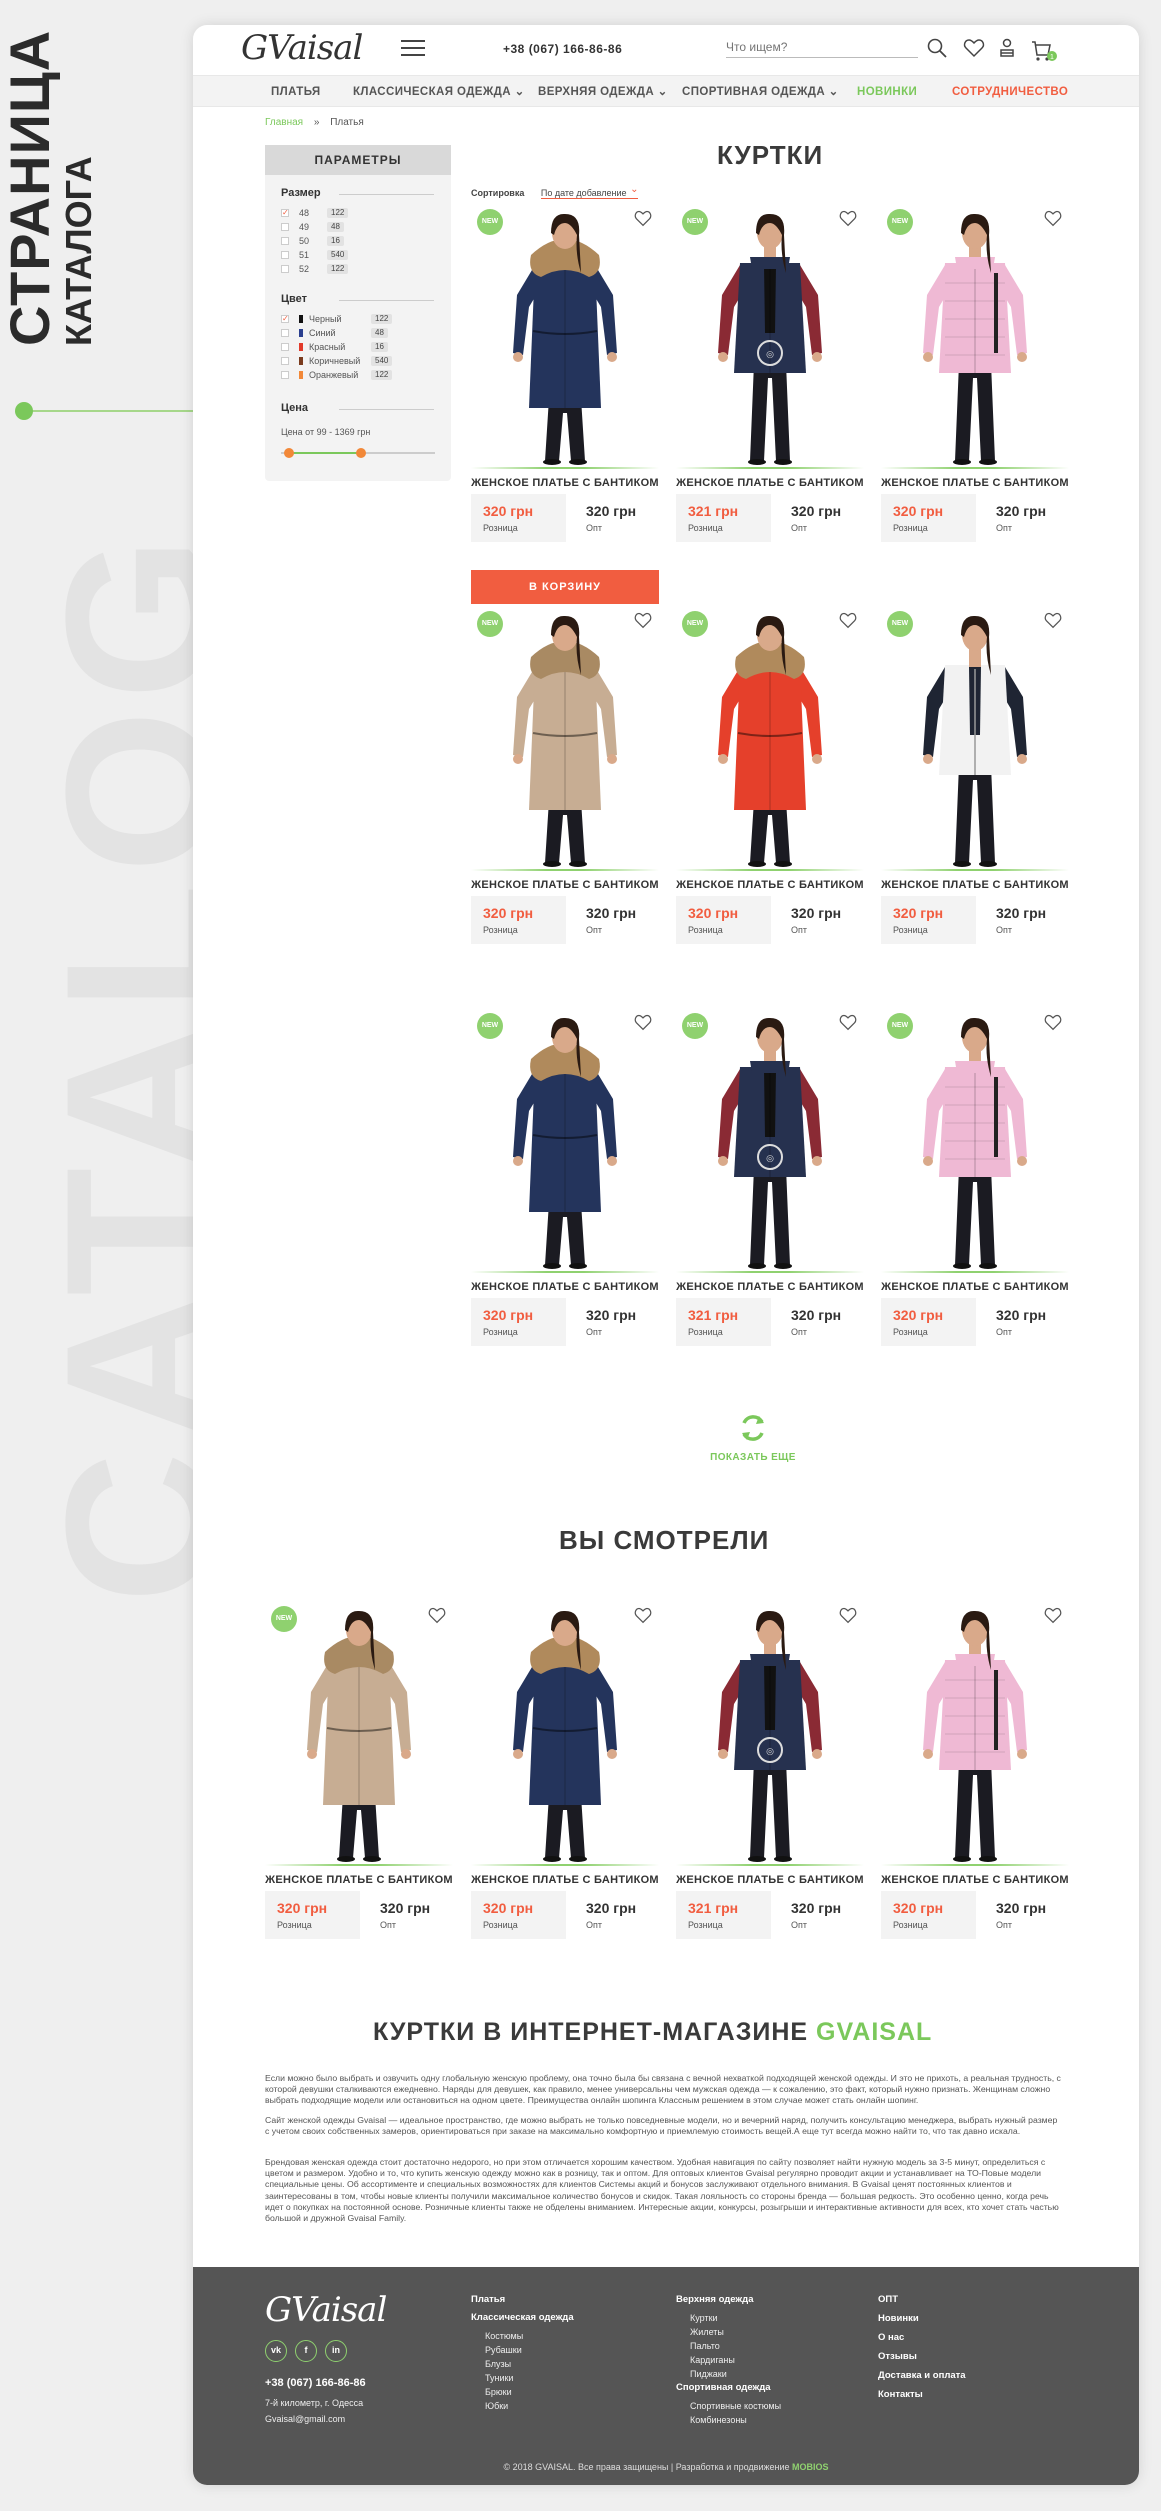  I want to click on nav-item-new: НОВИНКИ, so click(887, 92).